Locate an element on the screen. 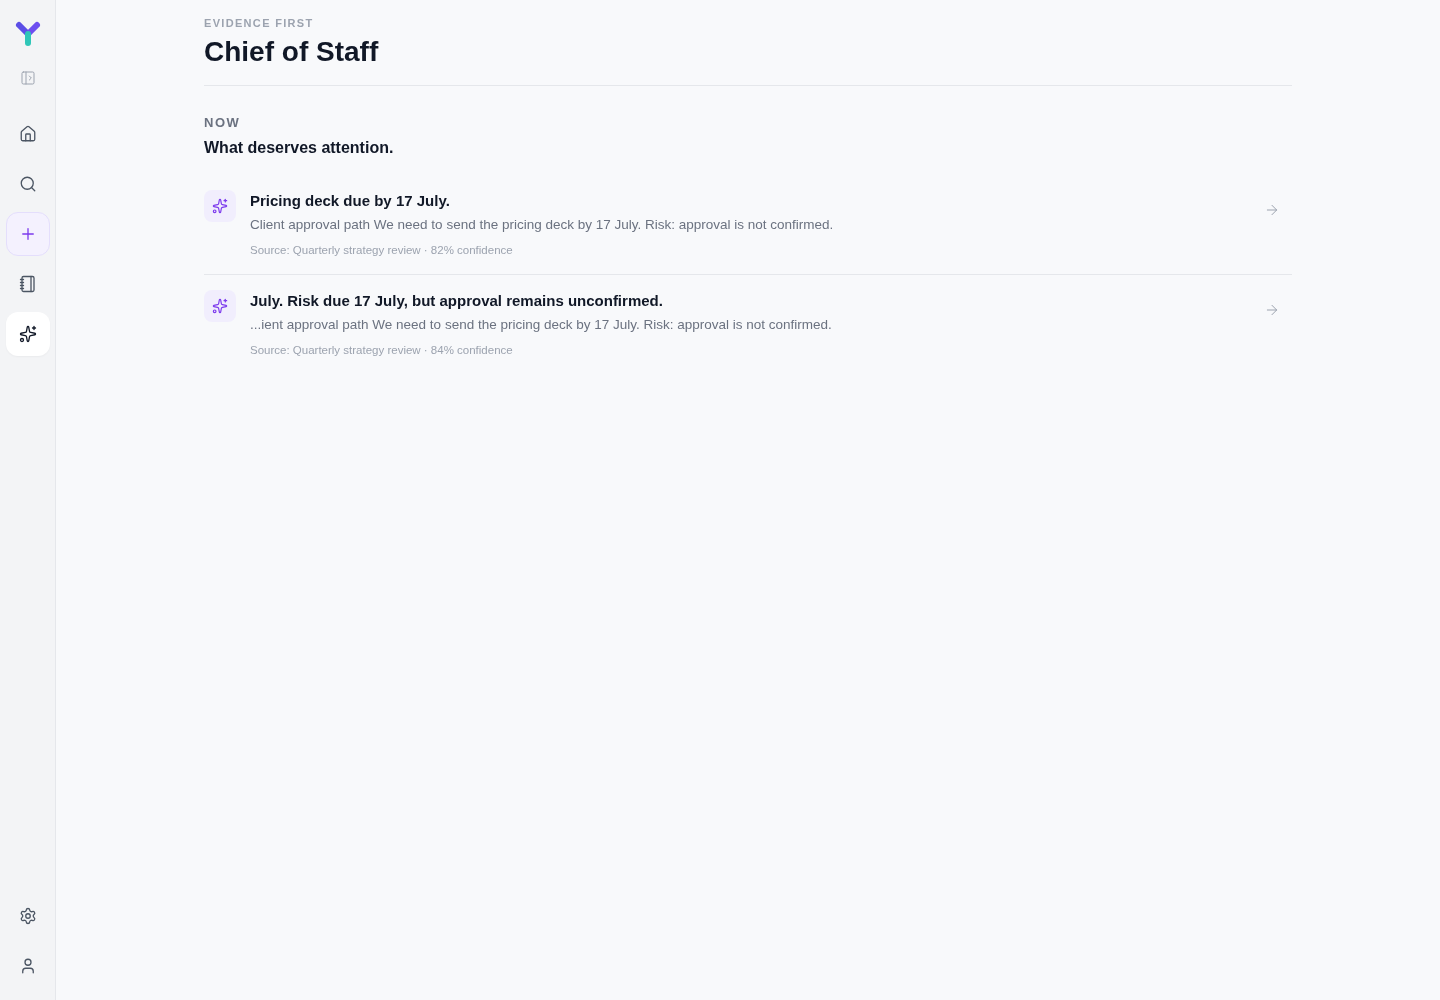 This screenshot has width=1440, height=1000. item-source: Source: Quarterly strategy review · 84% confidence is located at coordinates (382, 350).